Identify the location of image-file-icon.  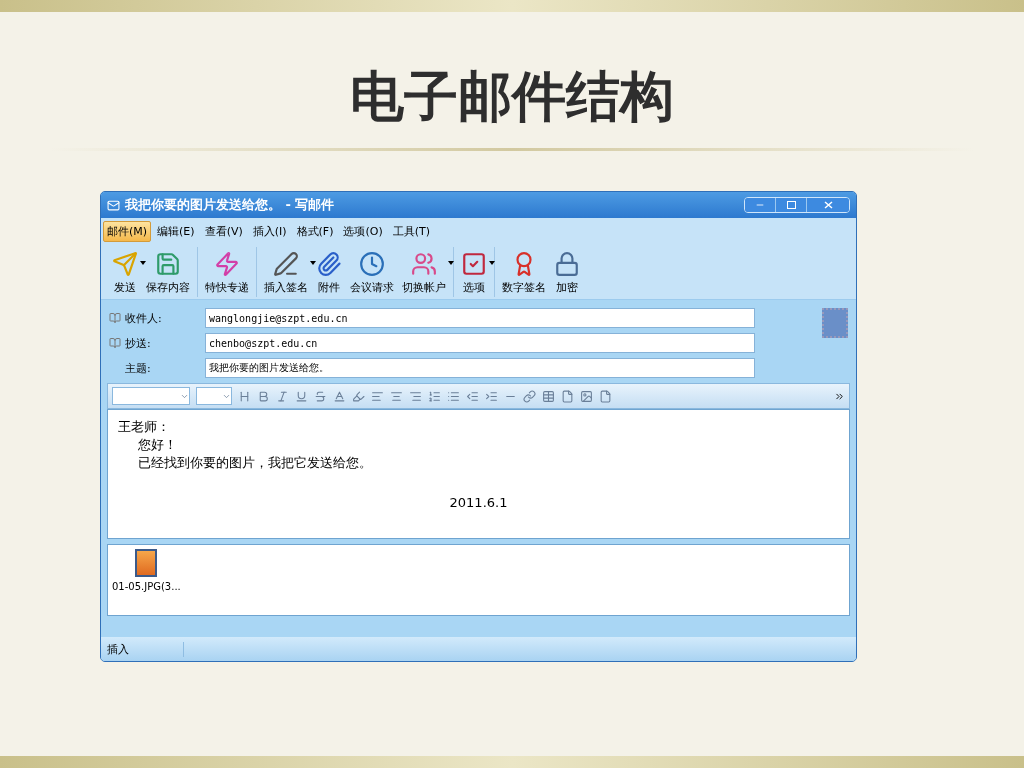
(146, 563).